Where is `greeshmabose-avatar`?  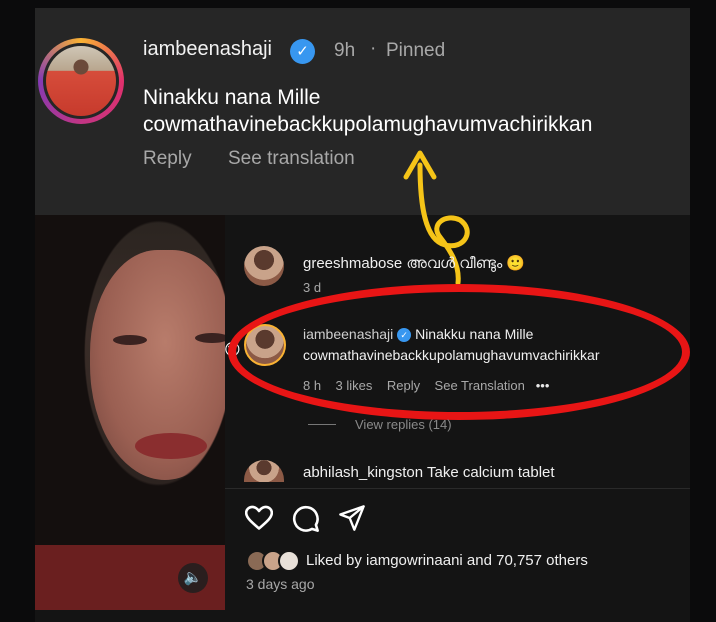 greeshmabose-avatar is located at coordinates (264, 266).